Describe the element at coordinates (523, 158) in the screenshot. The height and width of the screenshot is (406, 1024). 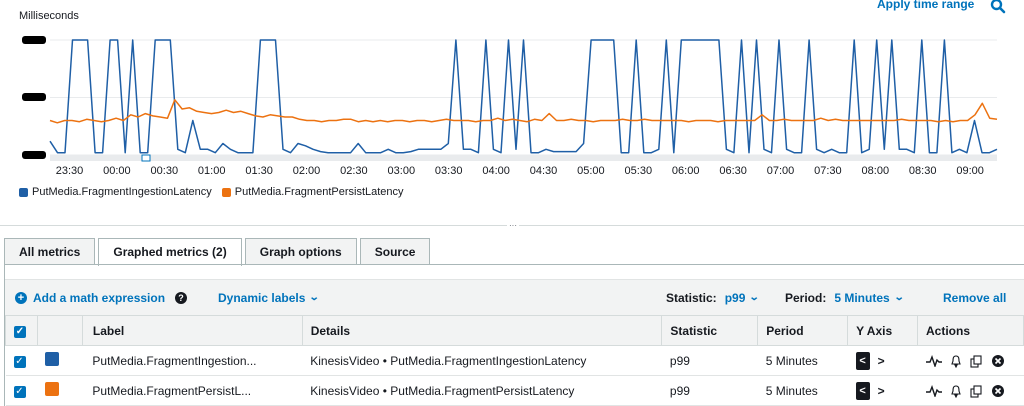
I see `x-axis-band` at that location.